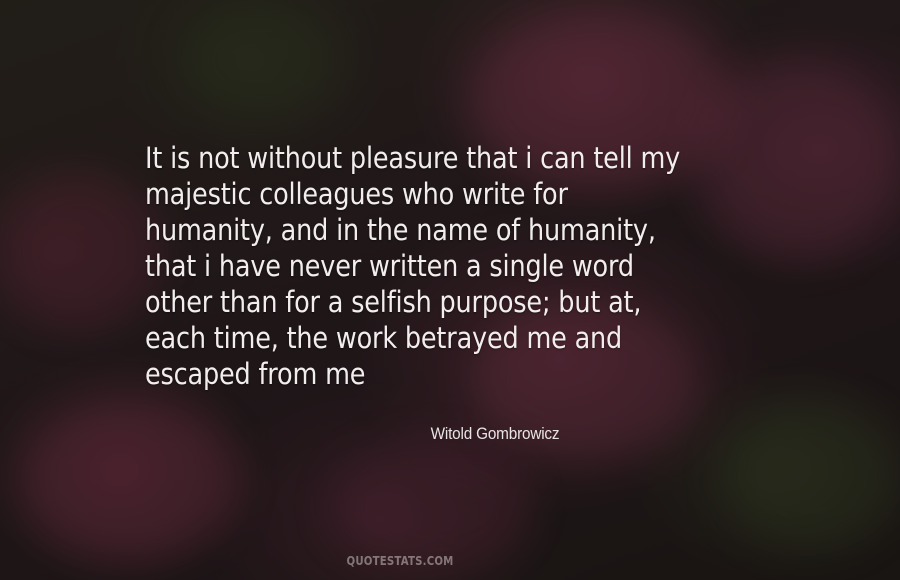 This screenshot has height=580, width=900. I want to click on quote-author: Witold Gombrowicz, so click(495, 433).